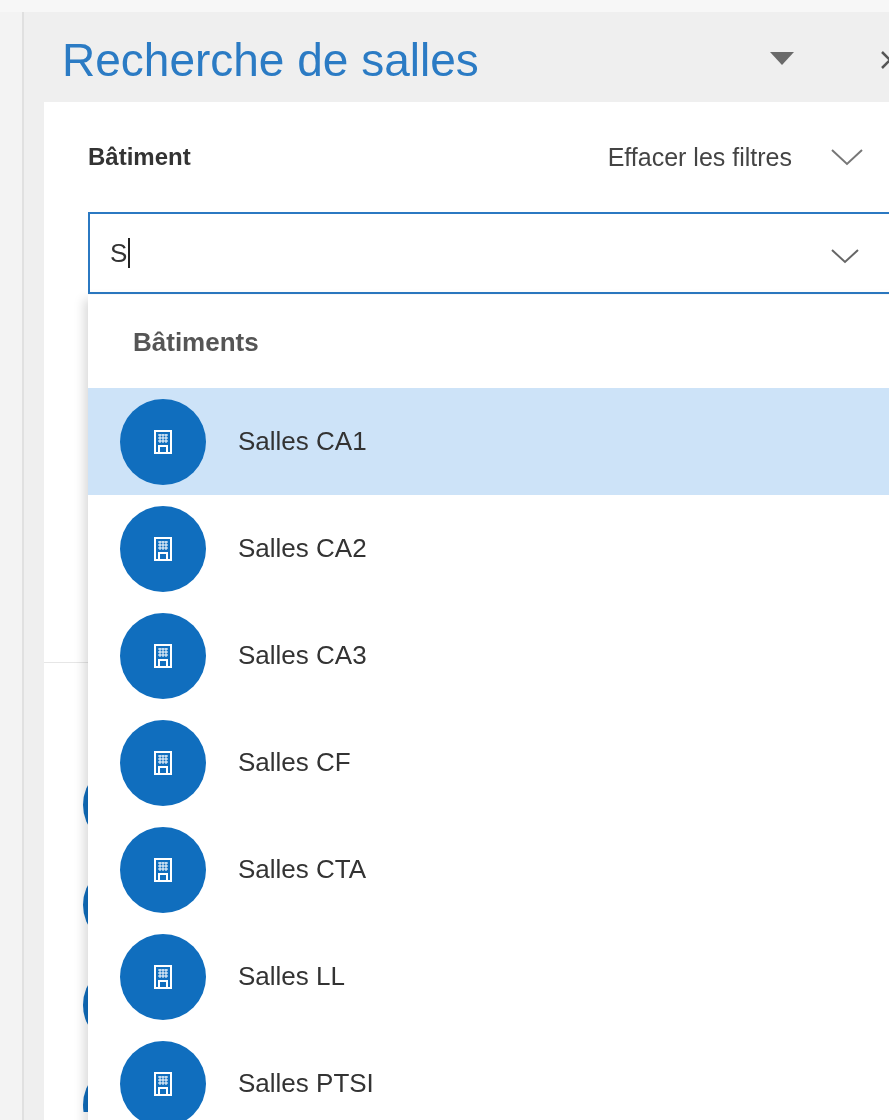 This screenshot has height=1120, width=889. What do you see at coordinates (488, 1075) in the screenshot?
I see `building-option: Salles PTSI` at bounding box center [488, 1075].